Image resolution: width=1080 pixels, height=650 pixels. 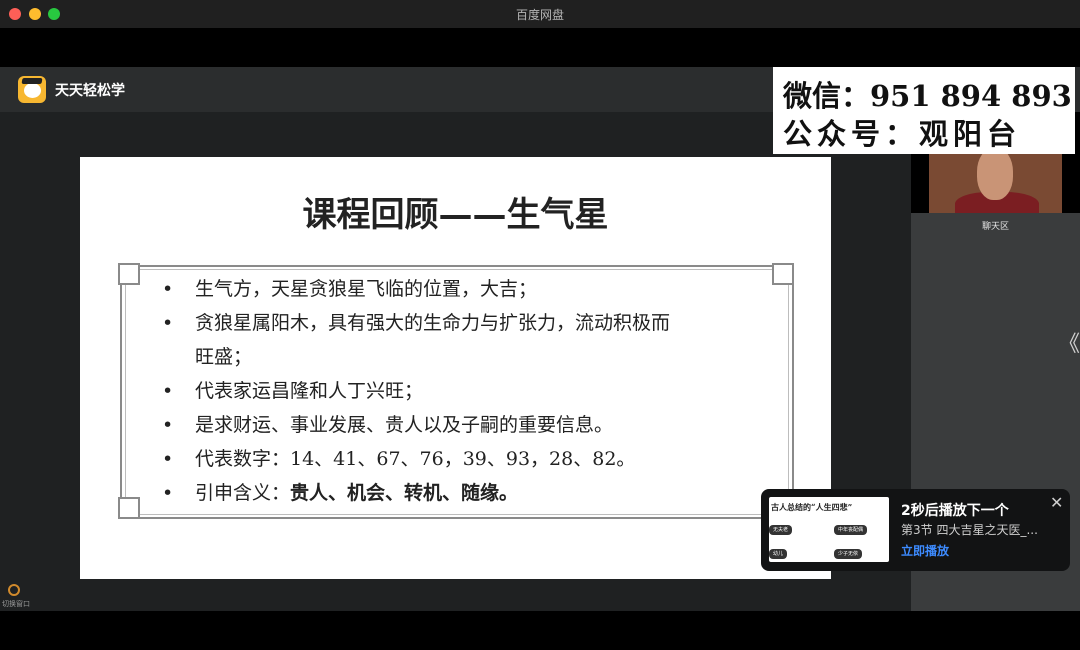 I want to click on switch-window-icon, so click(x=14, y=590).